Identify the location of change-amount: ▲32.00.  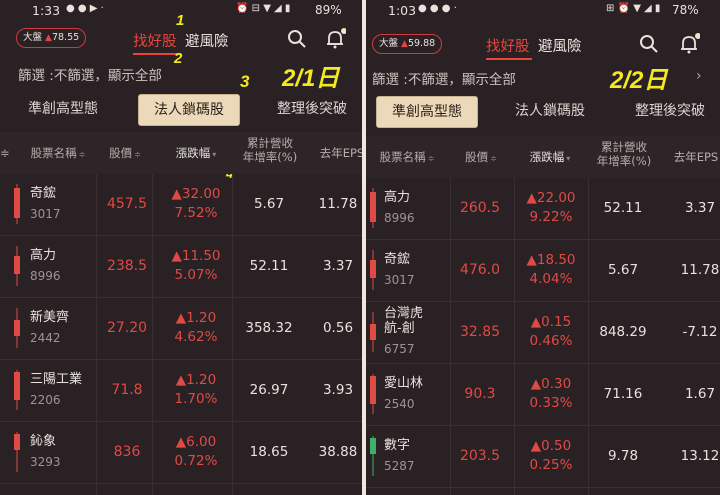
(196, 194).